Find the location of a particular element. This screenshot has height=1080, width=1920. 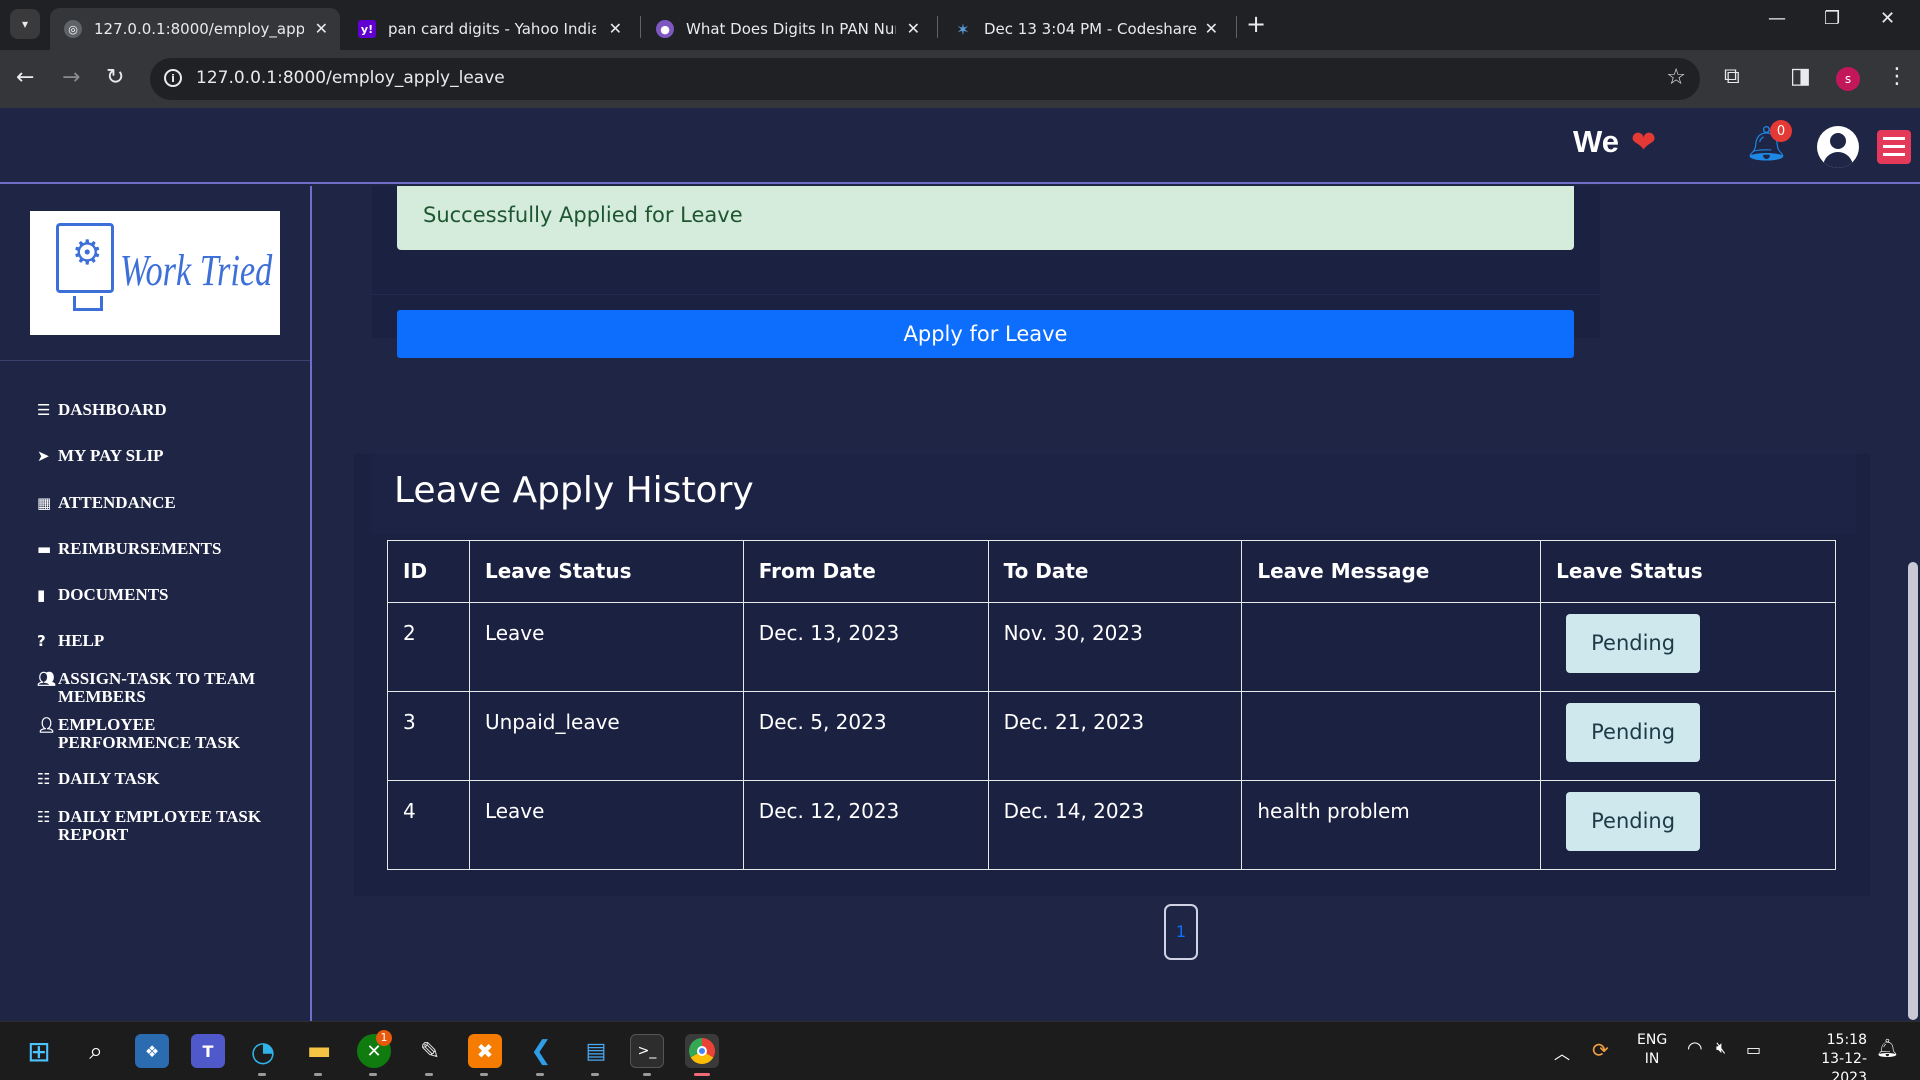

user-avatar-icon is located at coordinates (1838, 147).